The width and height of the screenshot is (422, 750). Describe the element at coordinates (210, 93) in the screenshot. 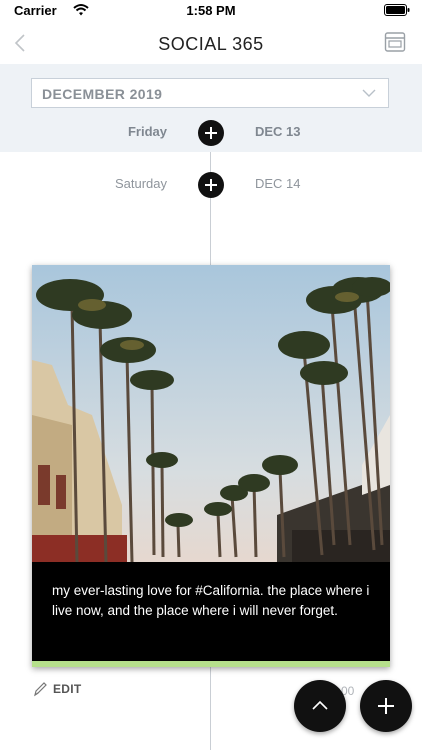

I see `month-dropdown: DECEMBER 2019` at that location.